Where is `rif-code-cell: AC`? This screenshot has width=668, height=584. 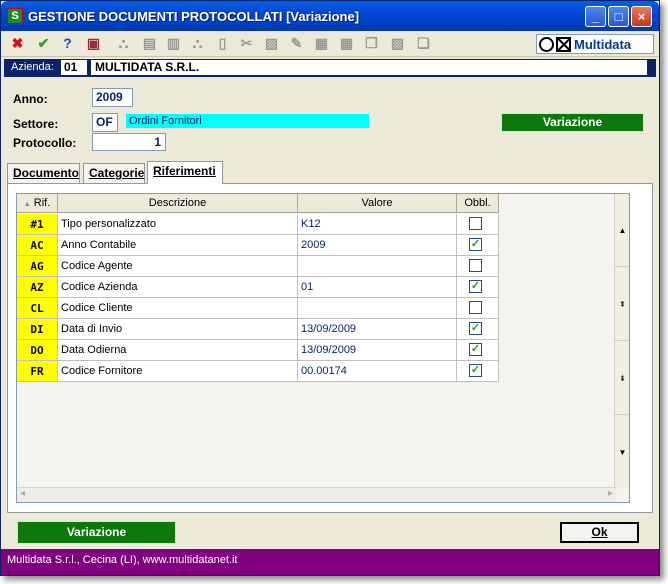
rif-code-cell: AC is located at coordinates (37, 245).